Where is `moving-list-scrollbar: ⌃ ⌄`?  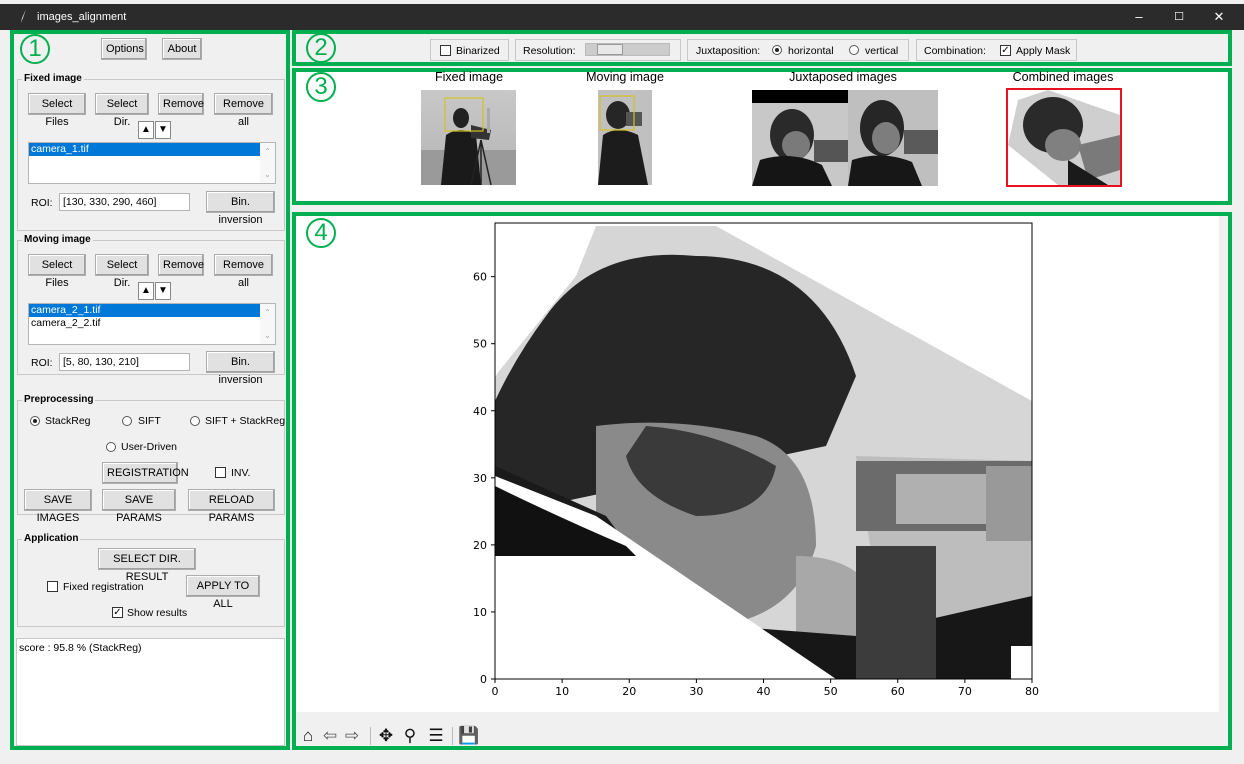
moving-list-scrollbar: ⌃ ⌄ is located at coordinates (267, 324).